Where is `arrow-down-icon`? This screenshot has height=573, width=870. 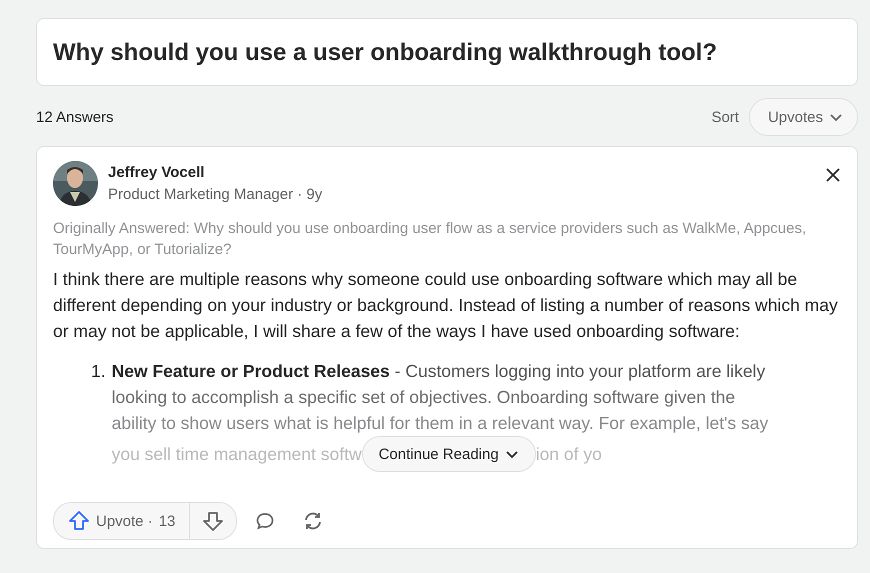 arrow-down-icon is located at coordinates (213, 521).